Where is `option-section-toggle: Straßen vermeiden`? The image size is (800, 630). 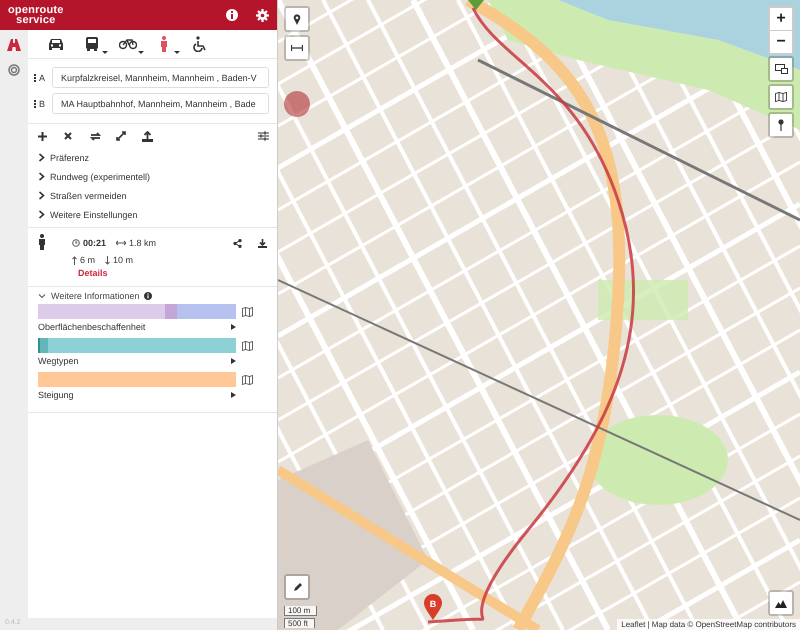 option-section-toggle: Straßen vermeiden is located at coordinates (152, 195).